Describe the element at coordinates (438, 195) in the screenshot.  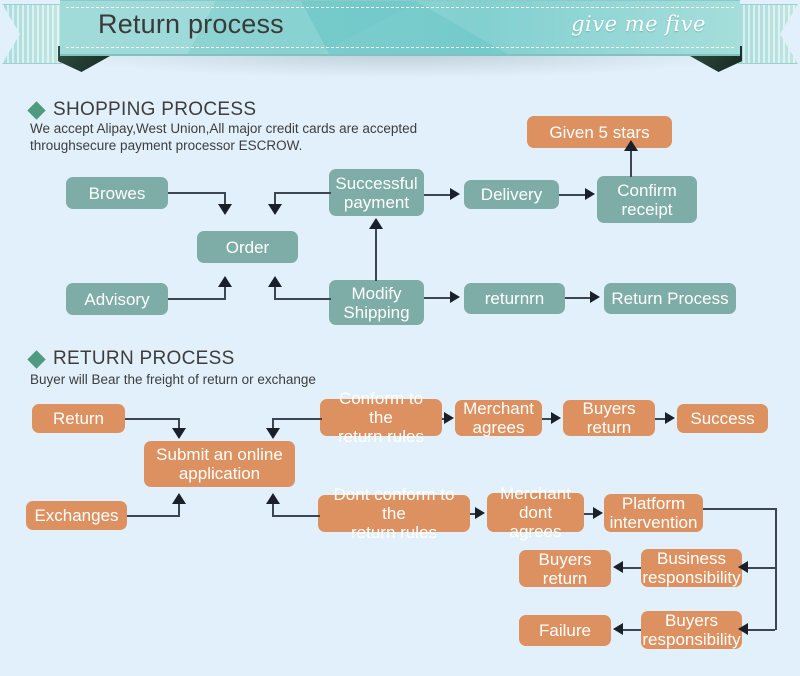
I see `connector-payment-delivery` at that location.